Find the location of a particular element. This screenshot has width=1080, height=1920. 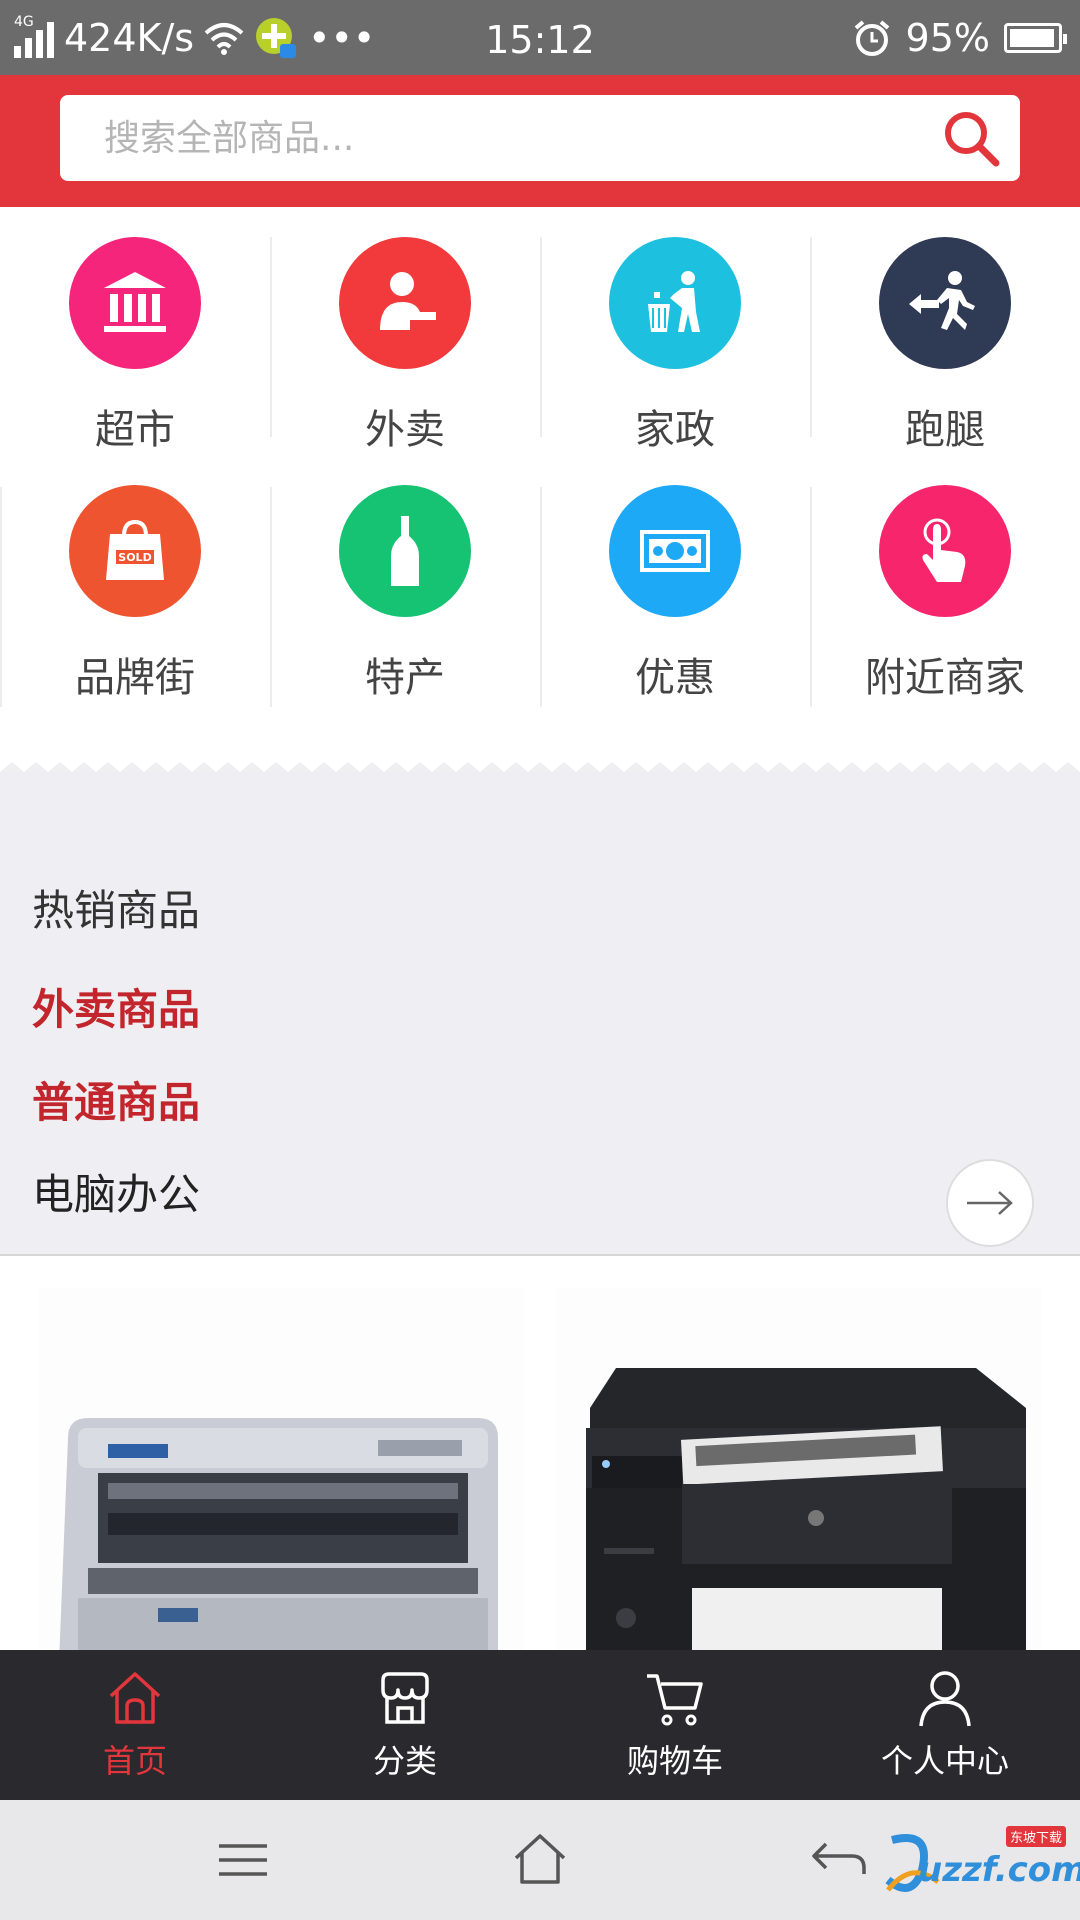

battery-icon is located at coordinates (1035, 37).